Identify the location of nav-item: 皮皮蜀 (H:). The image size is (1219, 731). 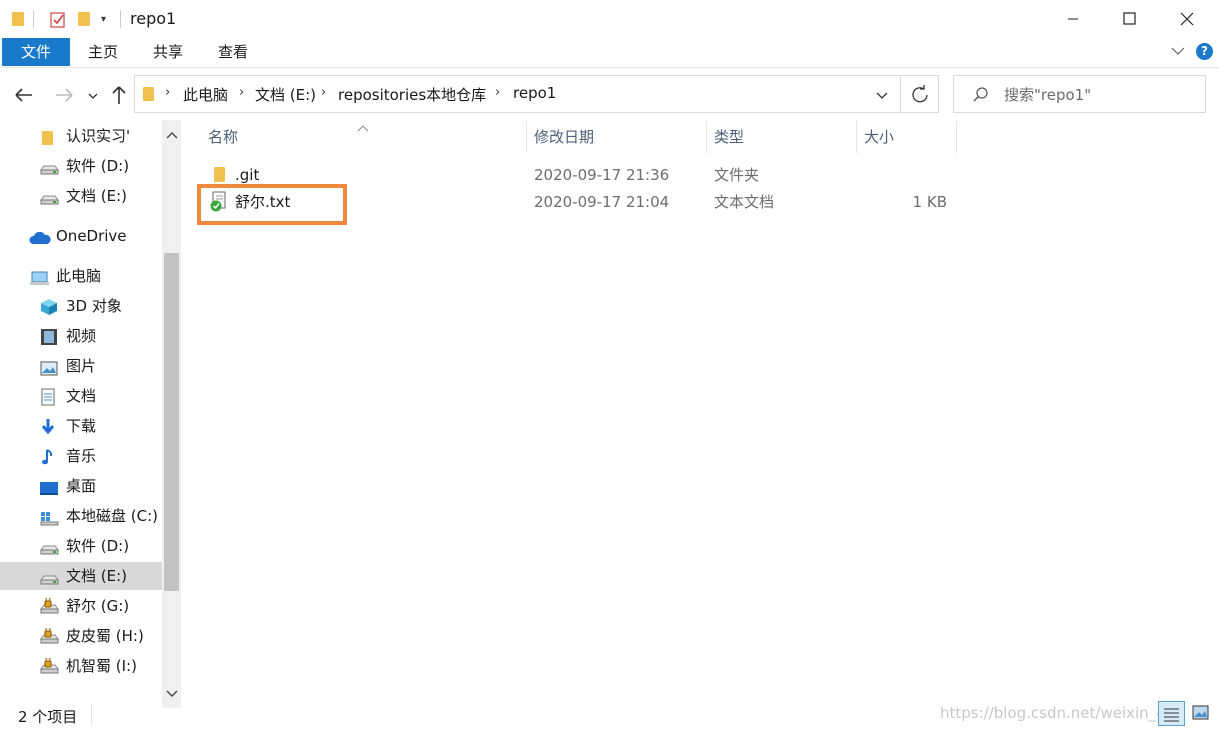
(81, 636).